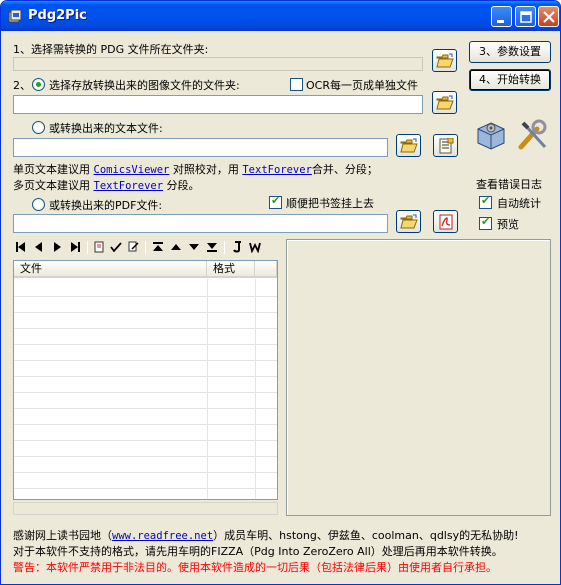 Image resolution: width=561 pixels, height=585 pixels. Describe the element at coordinates (144, 85) in the screenshot. I see `image-output-label: 选择存放转换出来的图像文件的文件夹:` at that location.